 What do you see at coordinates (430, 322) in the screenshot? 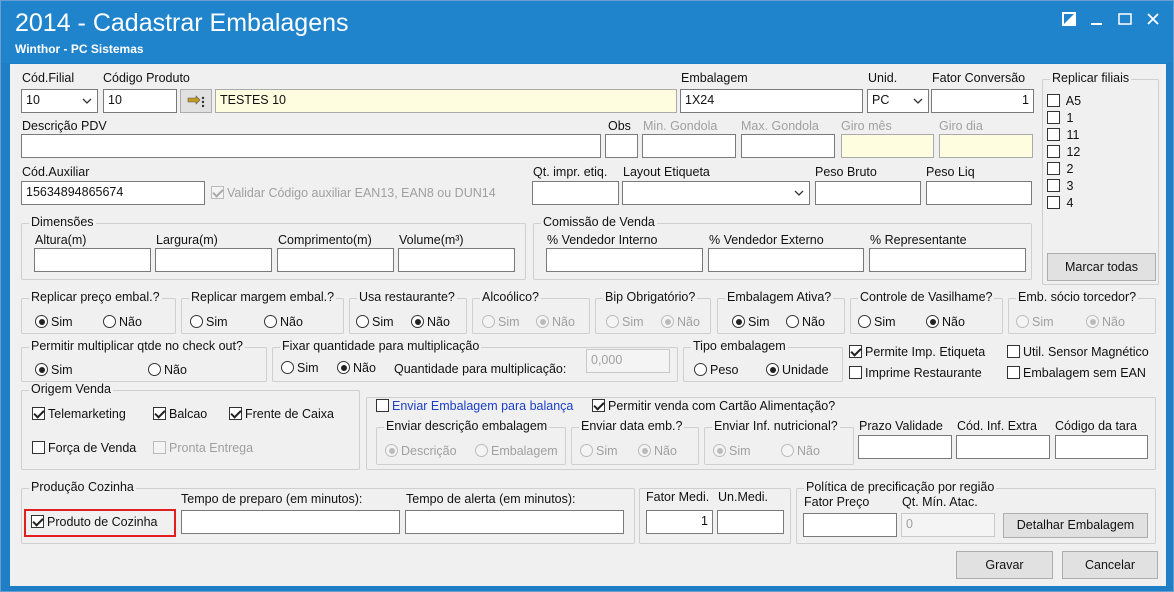
I see `usa-restaurante-nao-radio: Não` at bounding box center [430, 322].